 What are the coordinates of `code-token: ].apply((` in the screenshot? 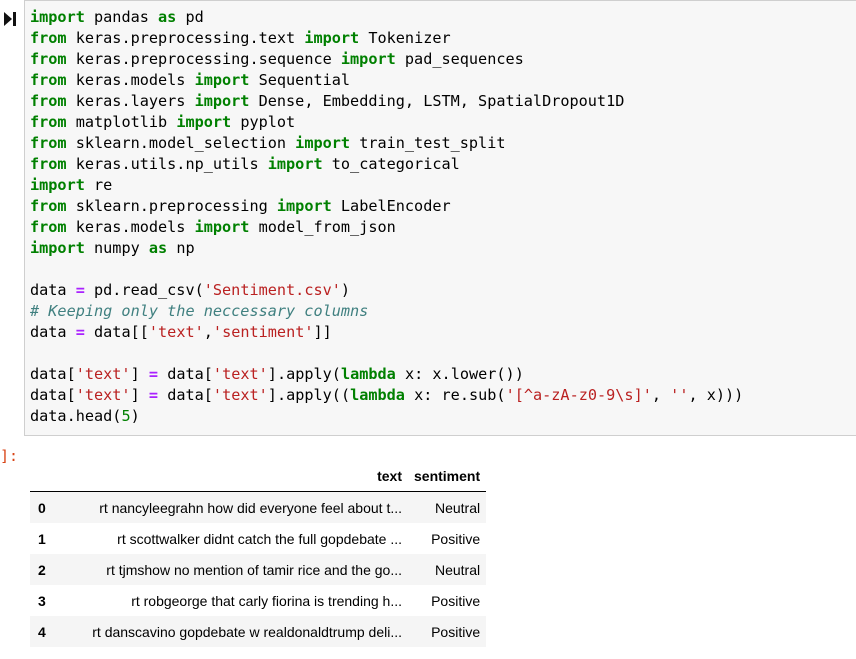 It's located at (309, 395).